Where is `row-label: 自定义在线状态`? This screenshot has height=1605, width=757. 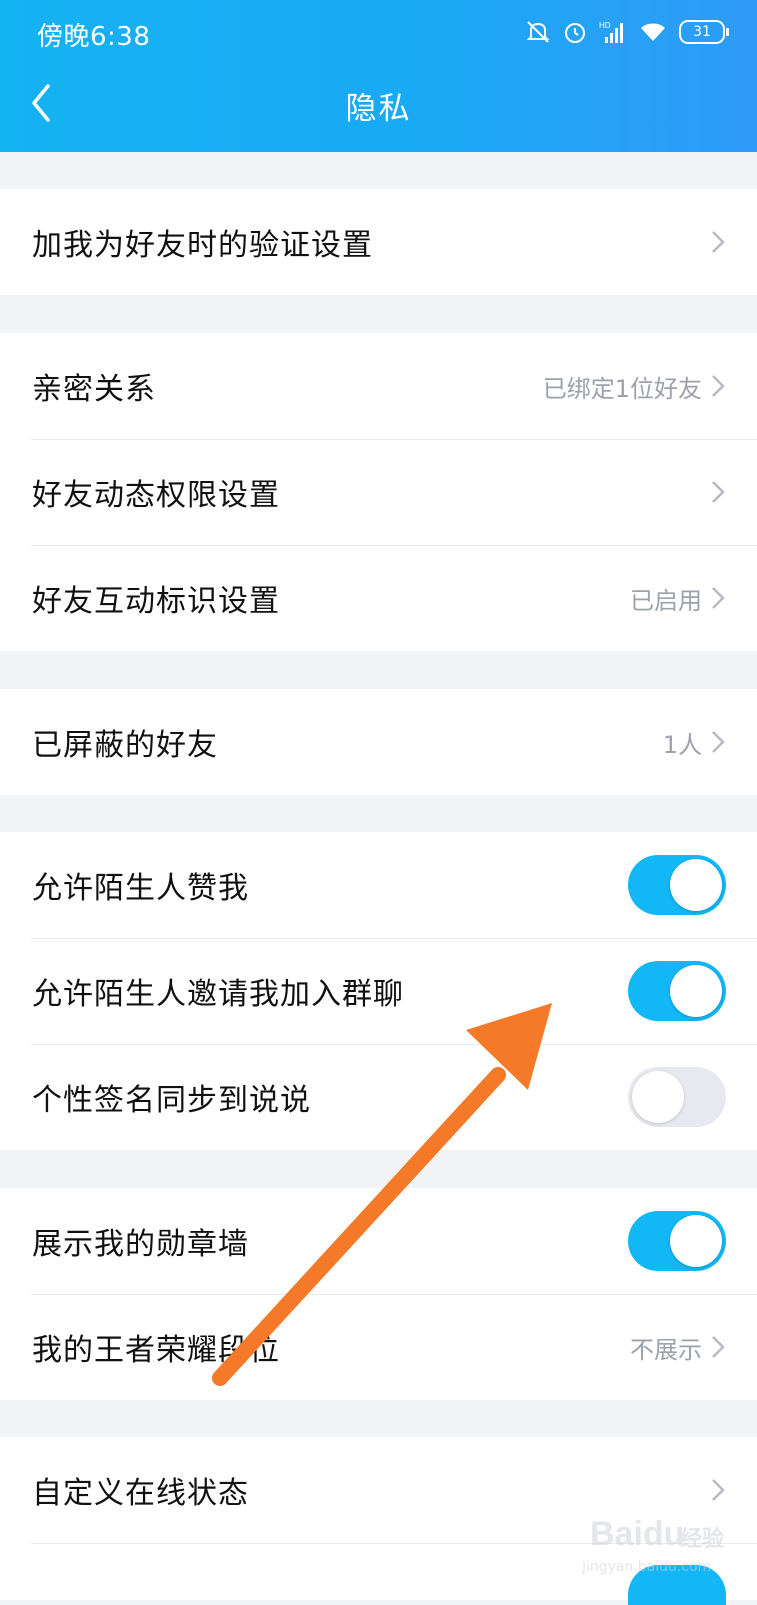 row-label: 自定义在线状态 is located at coordinates (140, 1493).